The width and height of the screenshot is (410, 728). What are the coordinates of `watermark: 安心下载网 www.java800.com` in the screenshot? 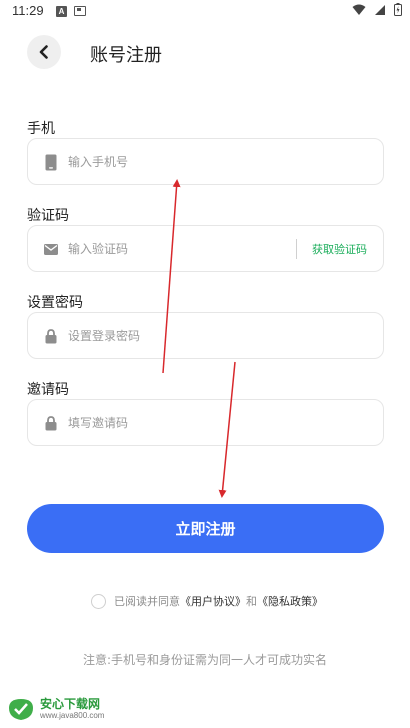 It's located at (55, 709).